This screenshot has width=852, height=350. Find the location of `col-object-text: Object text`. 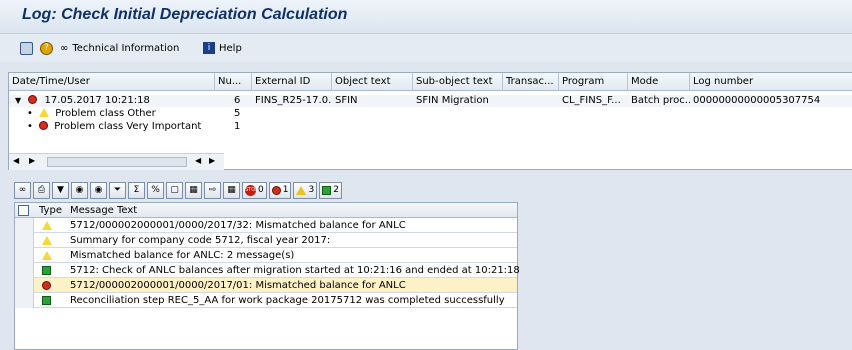

col-object-text: Object text is located at coordinates (372, 82).